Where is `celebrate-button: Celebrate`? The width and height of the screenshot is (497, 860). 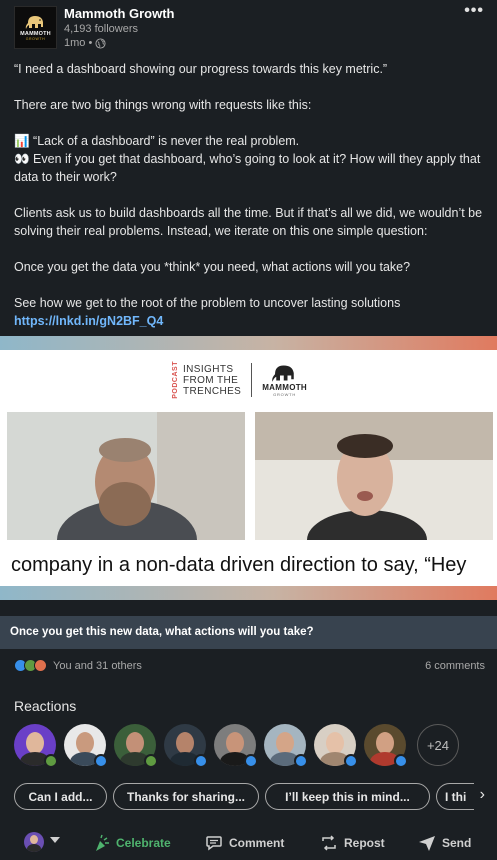 celebrate-button: Celebrate is located at coordinates (131, 843).